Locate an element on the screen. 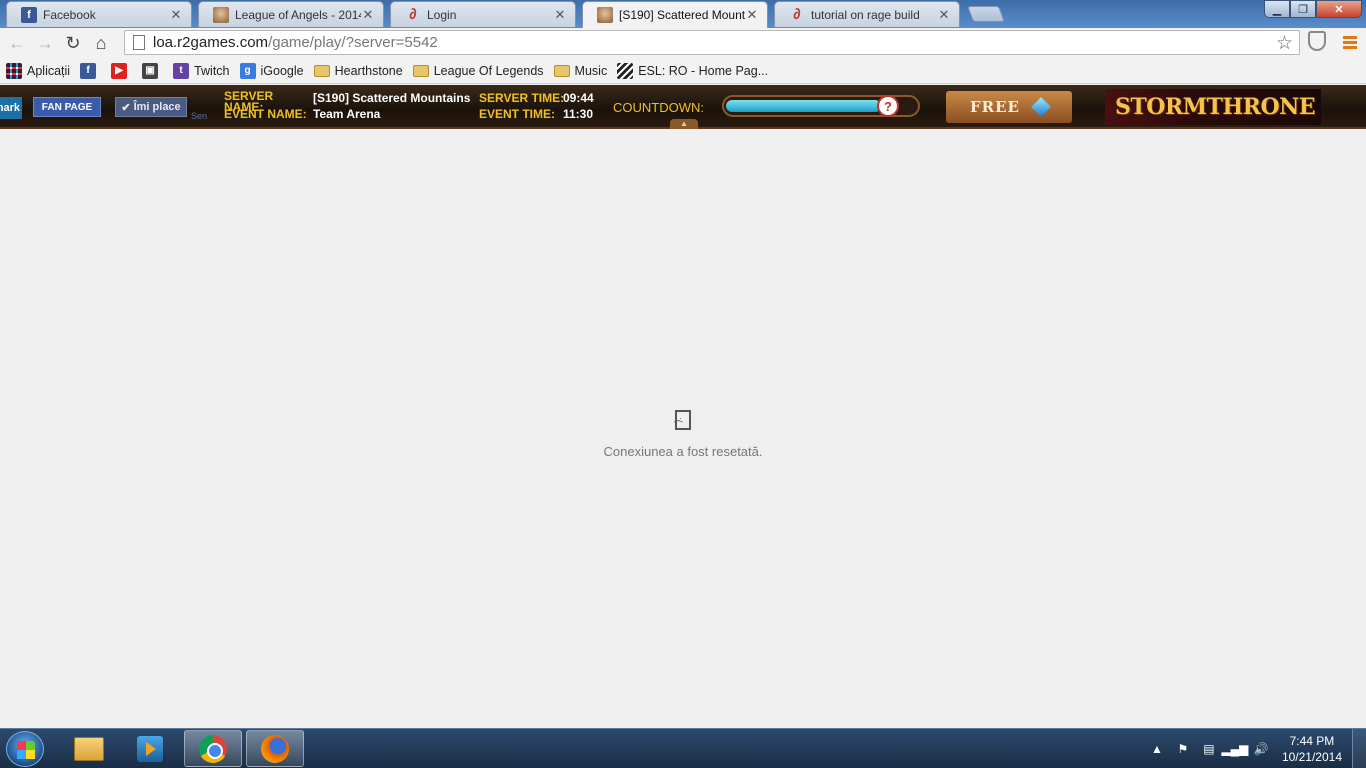 This screenshot has width=1366, height=768. taskbar-media-player is located at coordinates (150, 748).